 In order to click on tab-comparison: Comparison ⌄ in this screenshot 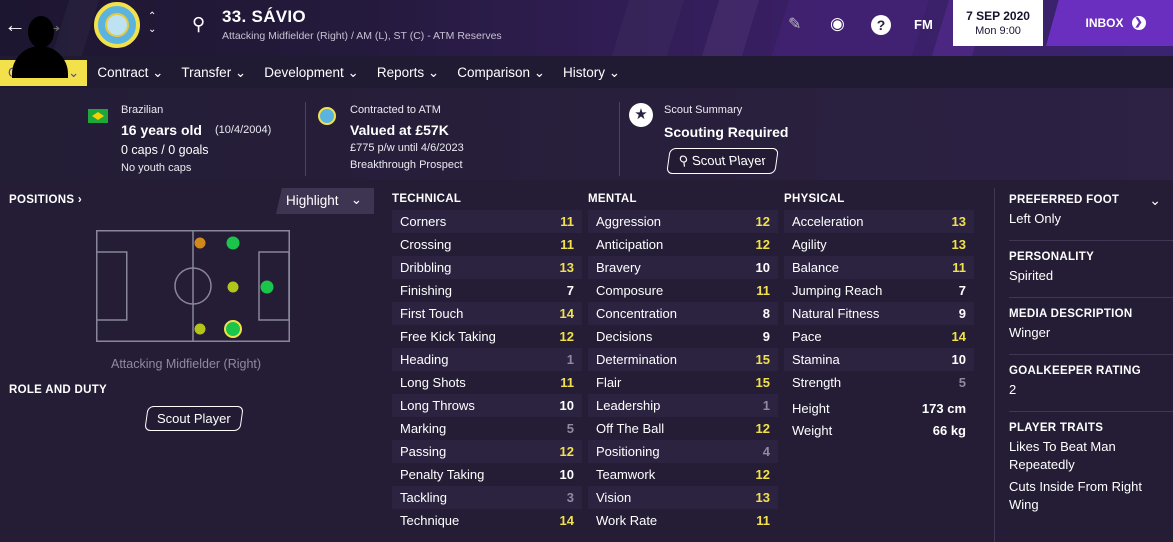, I will do `click(501, 73)`.